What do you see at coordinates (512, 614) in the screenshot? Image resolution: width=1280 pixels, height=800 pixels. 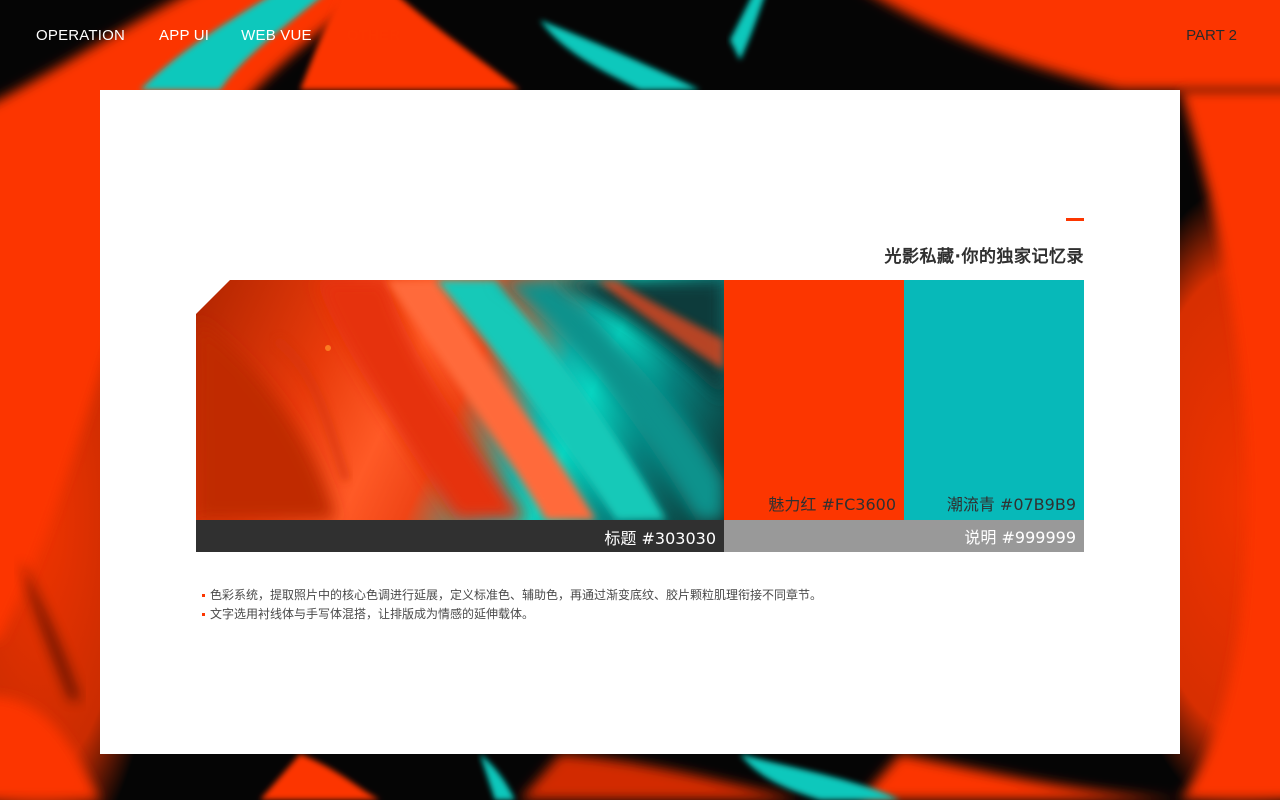 I see `list-item: 文字选用衬线体与手写体混搭，让排版成为情感的延伸载体。` at bounding box center [512, 614].